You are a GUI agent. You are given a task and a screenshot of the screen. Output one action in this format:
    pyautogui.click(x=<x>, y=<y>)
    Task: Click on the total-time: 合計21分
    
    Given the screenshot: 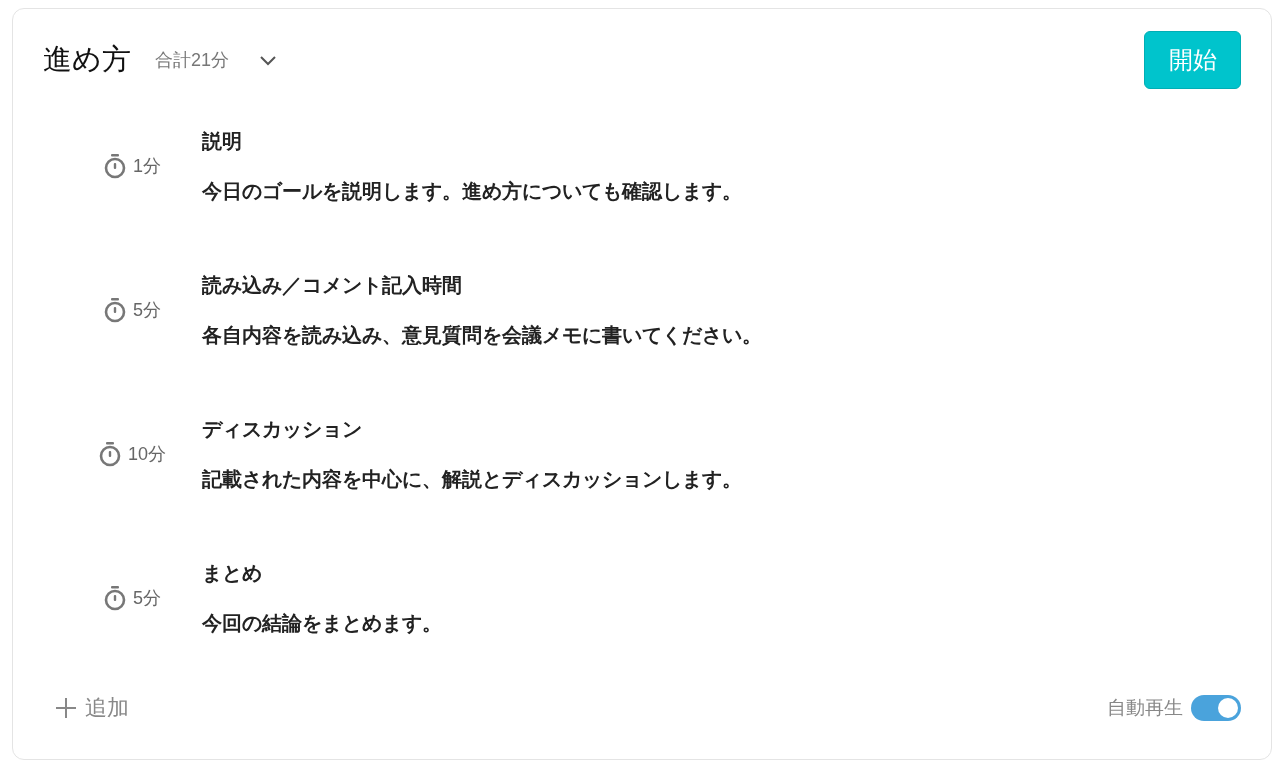 What is the action you would take?
    pyautogui.click(x=192, y=60)
    